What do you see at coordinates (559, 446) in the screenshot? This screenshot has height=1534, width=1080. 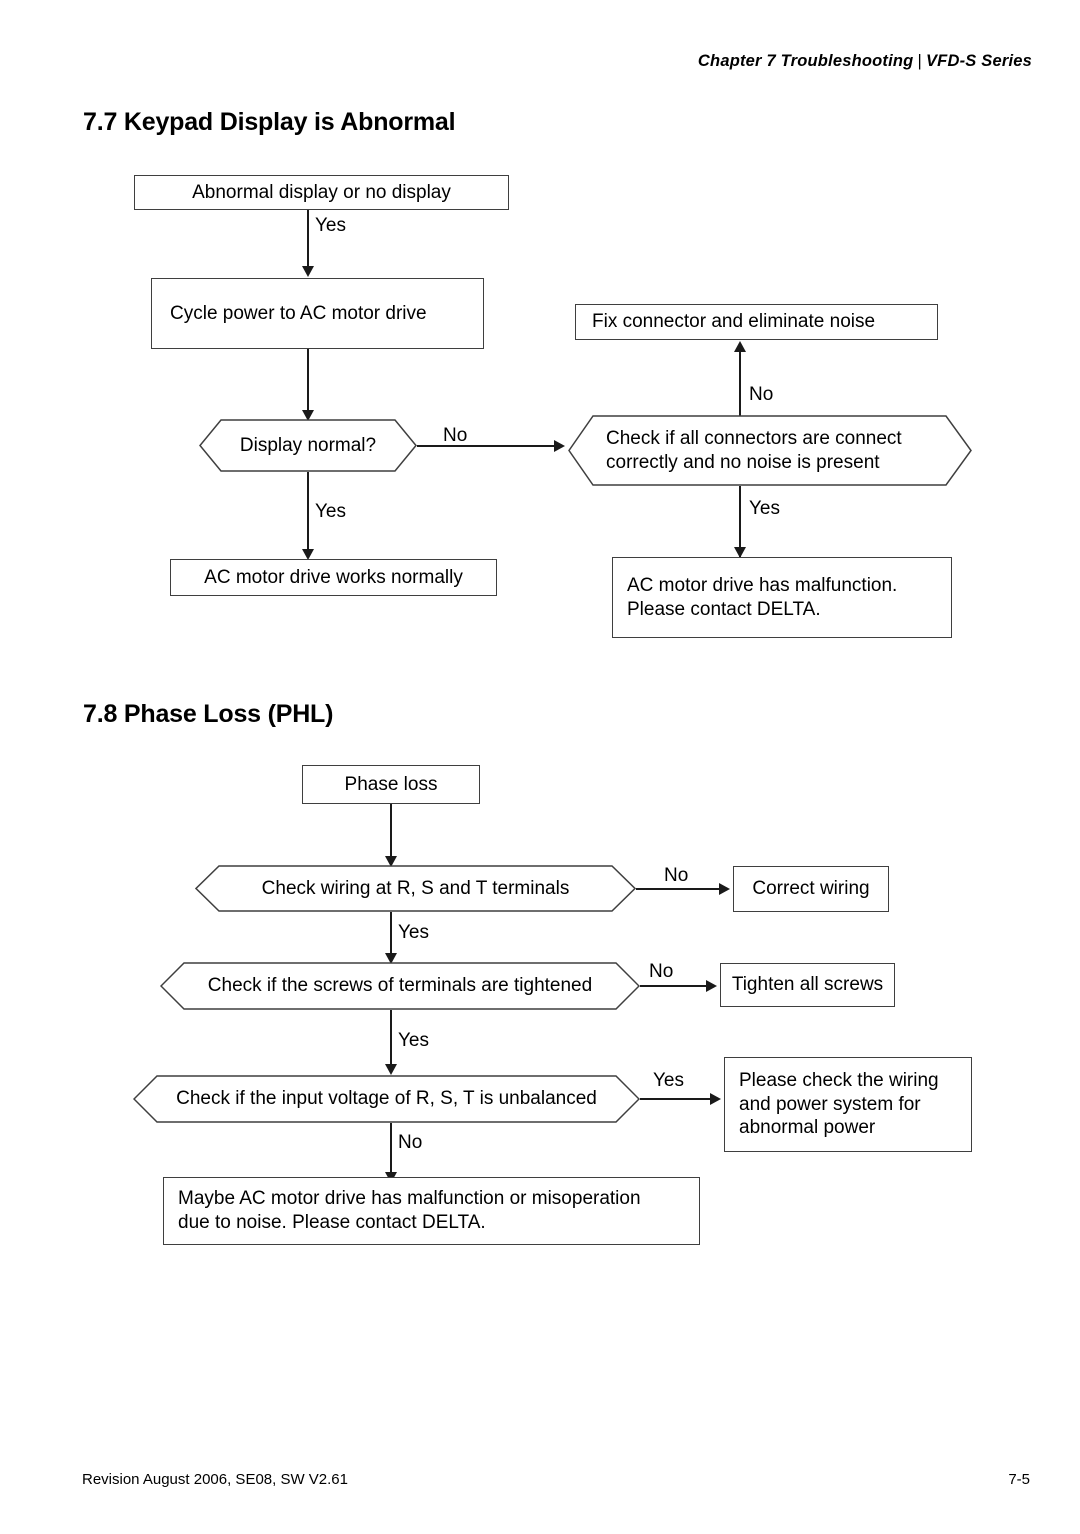 I see `arrowhead-display-no` at bounding box center [559, 446].